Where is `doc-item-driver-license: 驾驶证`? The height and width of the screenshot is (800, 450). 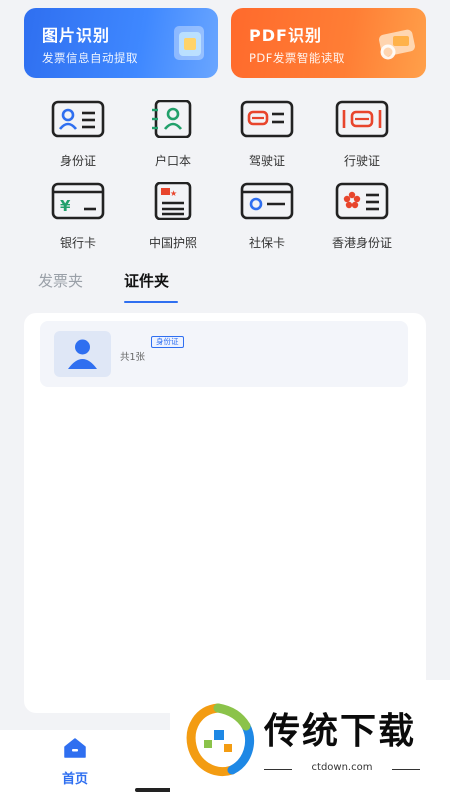
doc-item-driver-license: 驾驶证 is located at coordinates (267, 134).